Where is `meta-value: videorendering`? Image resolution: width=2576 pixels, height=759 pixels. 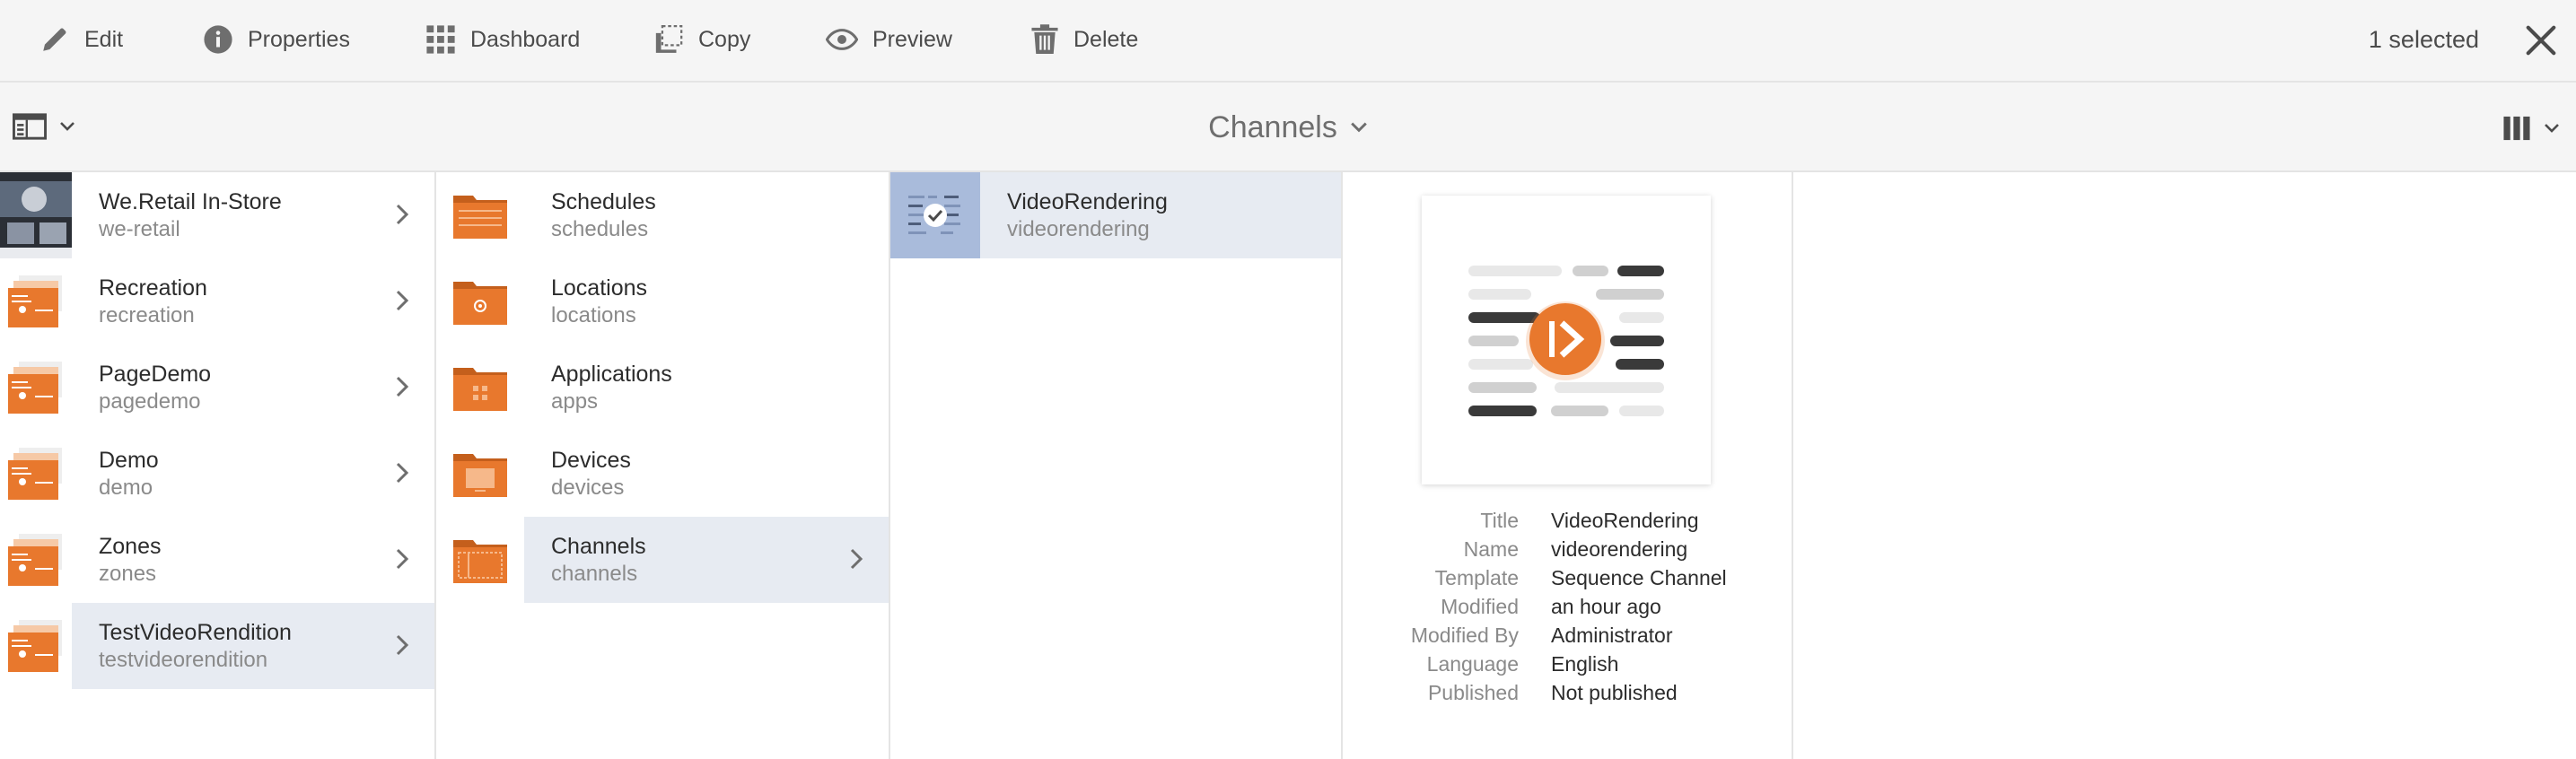
meta-value: videorendering is located at coordinates (1619, 549).